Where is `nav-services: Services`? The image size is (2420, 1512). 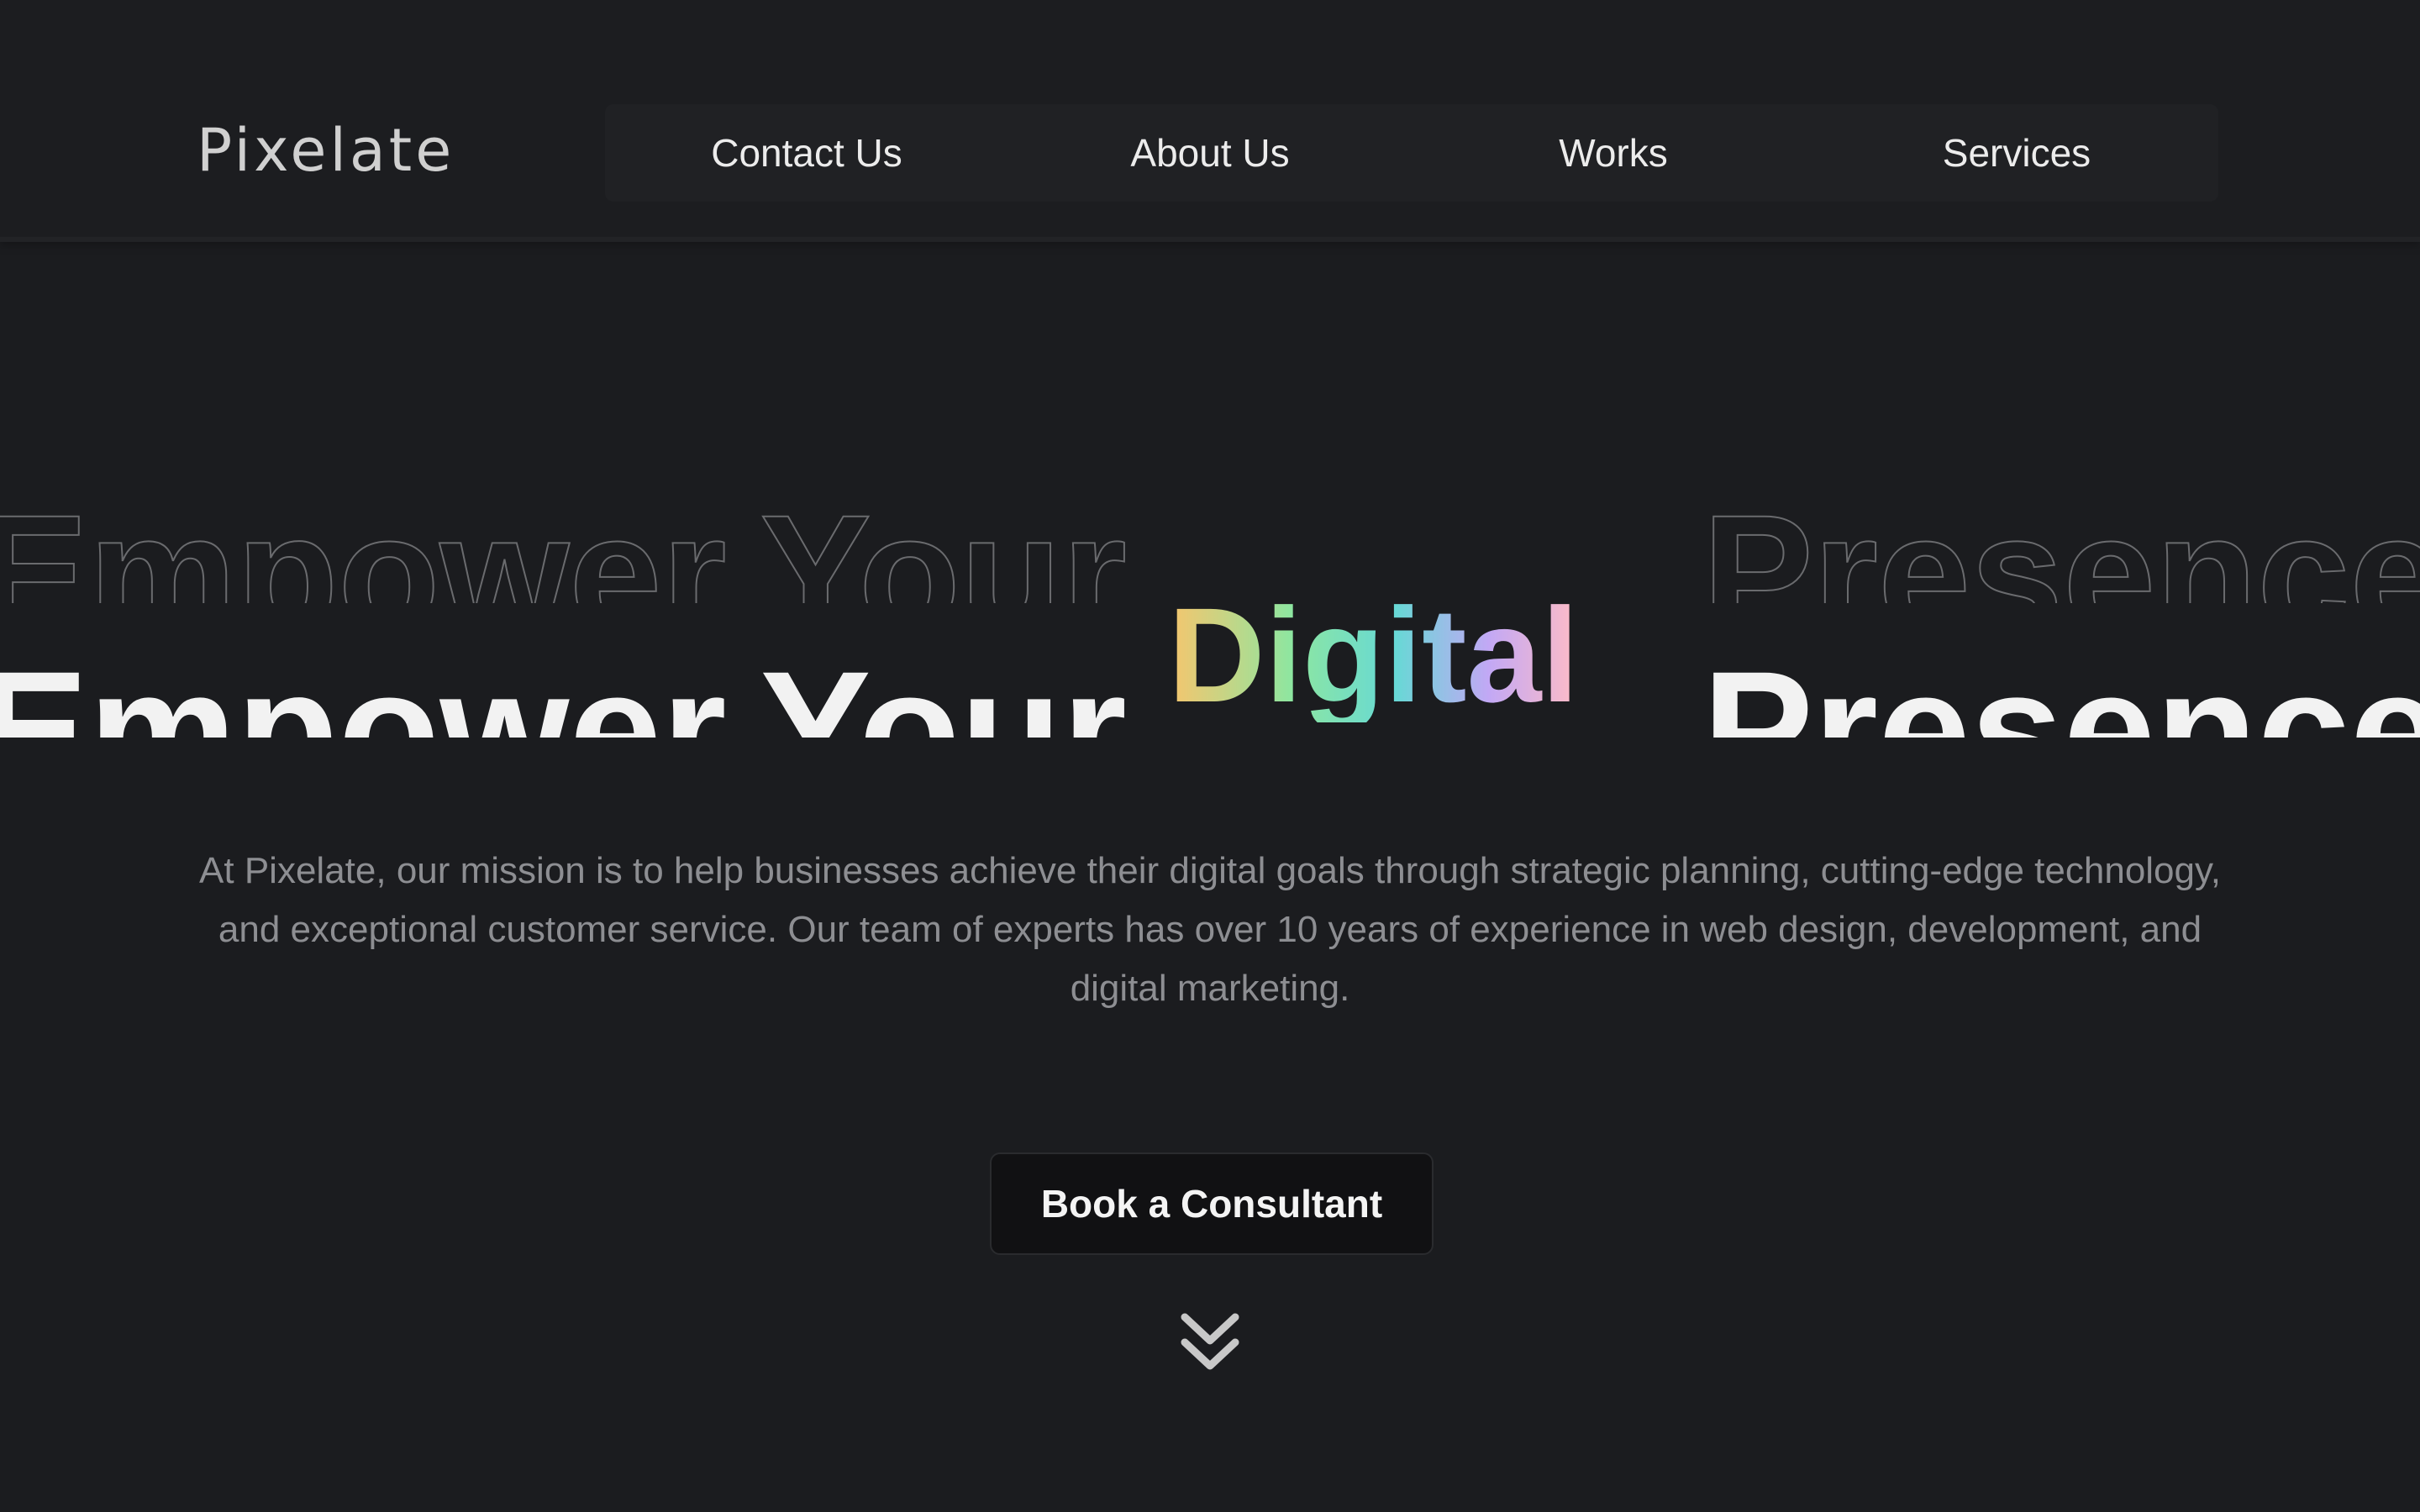 nav-services: Services is located at coordinates (2016, 153).